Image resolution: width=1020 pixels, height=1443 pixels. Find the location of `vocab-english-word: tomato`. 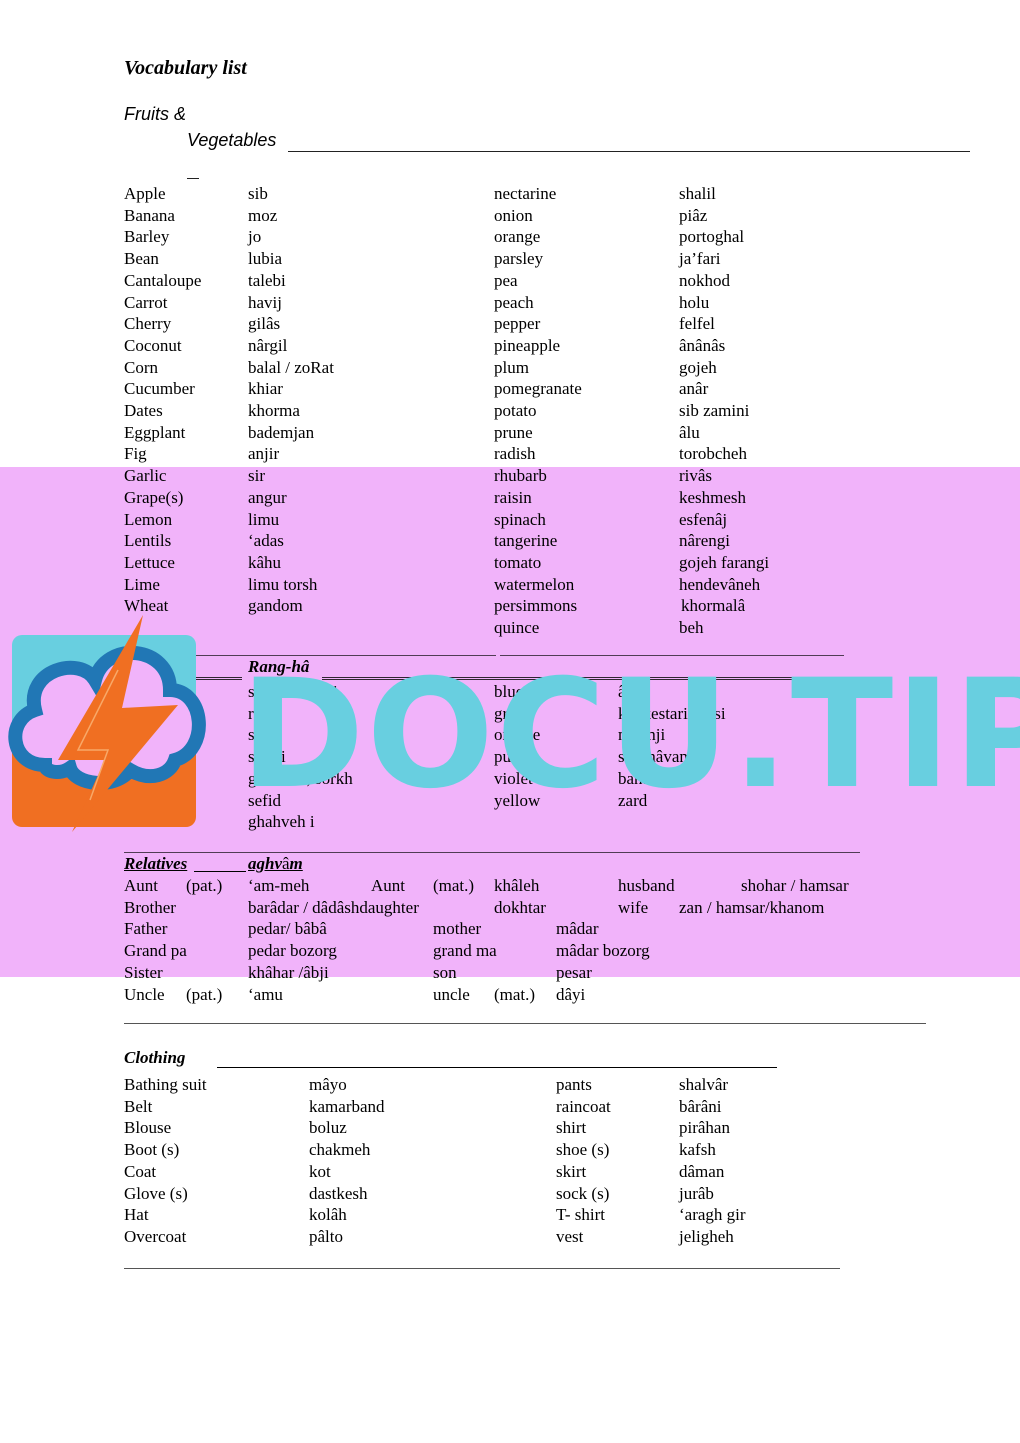

vocab-english-word: tomato is located at coordinates (518, 562).